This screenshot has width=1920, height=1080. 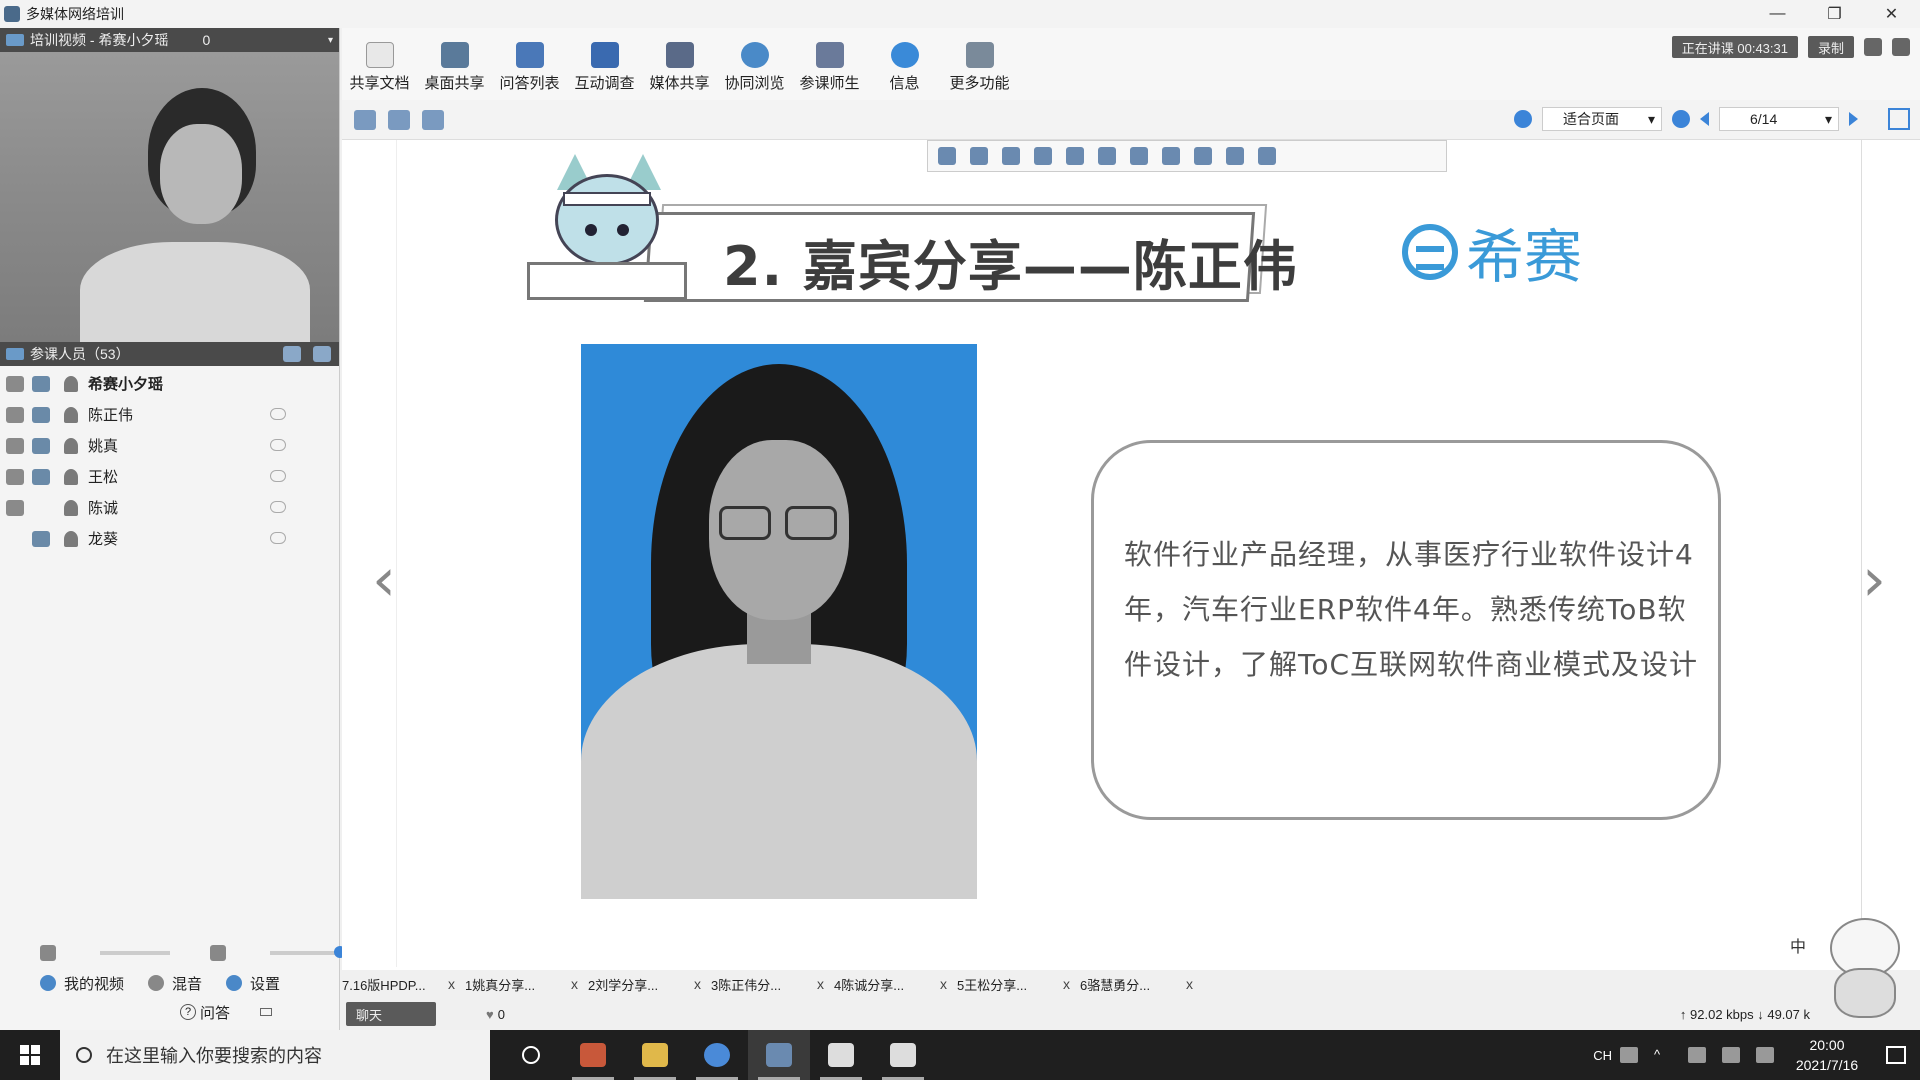 What do you see at coordinates (379, 64) in the screenshot?
I see `shared-documents-button: 共享文档` at bounding box center [379, 64].